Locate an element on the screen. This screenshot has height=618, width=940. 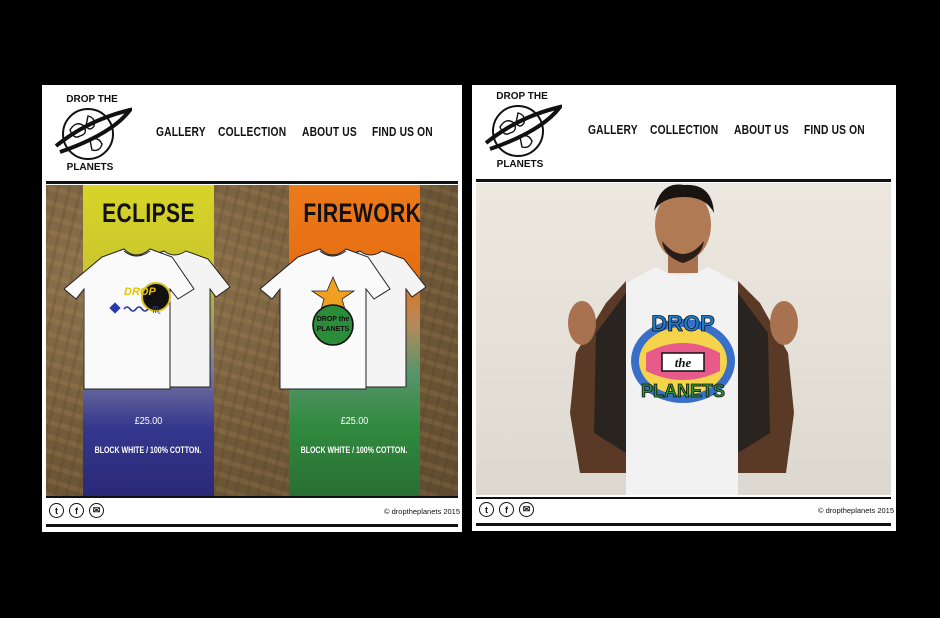
product-title: ECLIPSE is located at coordinates (148, 213).